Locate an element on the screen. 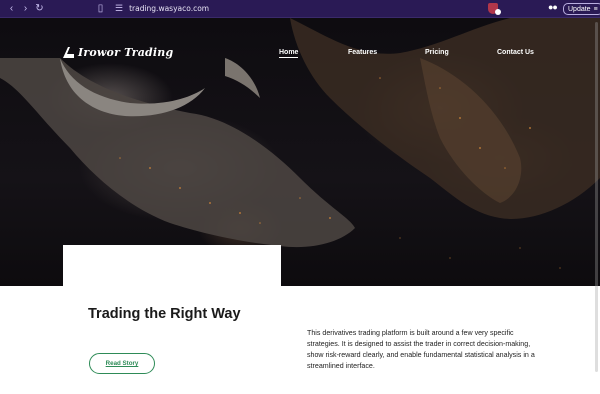 This screenshot has width=600, height=394. update-button: Update ≡ is located at coordinates (581, 9).